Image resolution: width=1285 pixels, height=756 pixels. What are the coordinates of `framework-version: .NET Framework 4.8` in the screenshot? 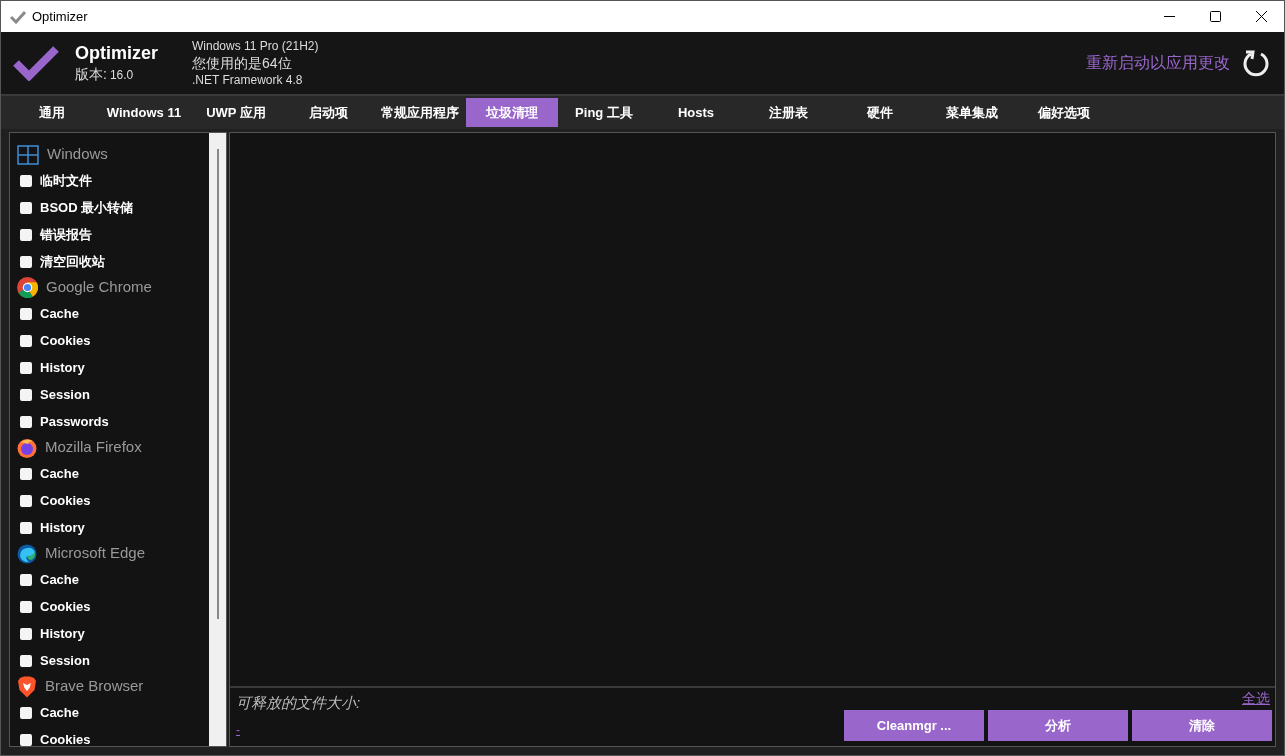 It's located at (248, 80).